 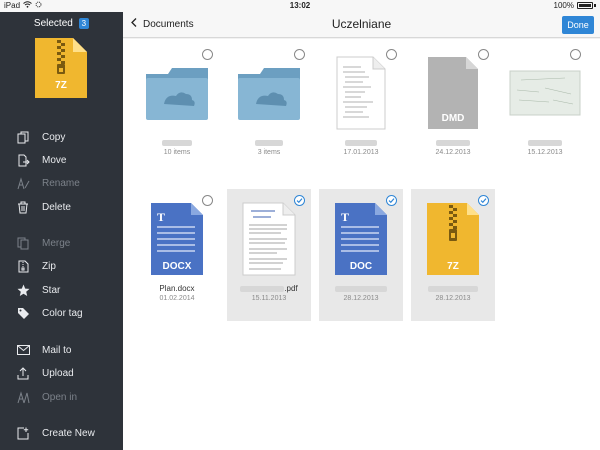 I want to click on file-tile-selected: T DOC 28.12.2013, so click(x=361, y=255).